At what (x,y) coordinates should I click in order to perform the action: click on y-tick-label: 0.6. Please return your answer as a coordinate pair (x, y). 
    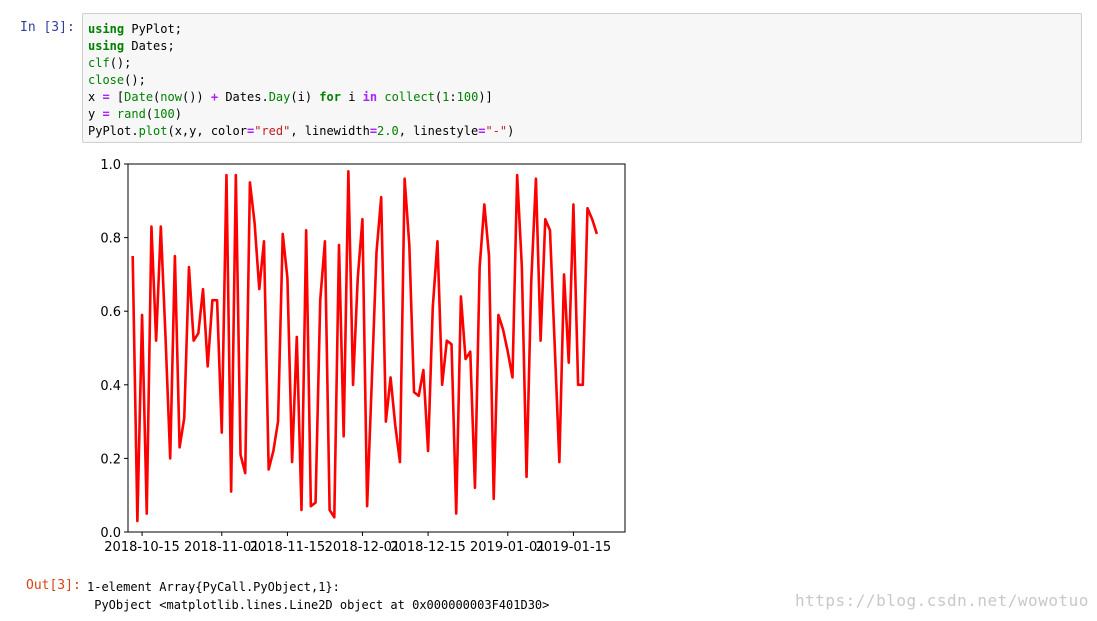
    Looking at the image, I should click on (110, 312).